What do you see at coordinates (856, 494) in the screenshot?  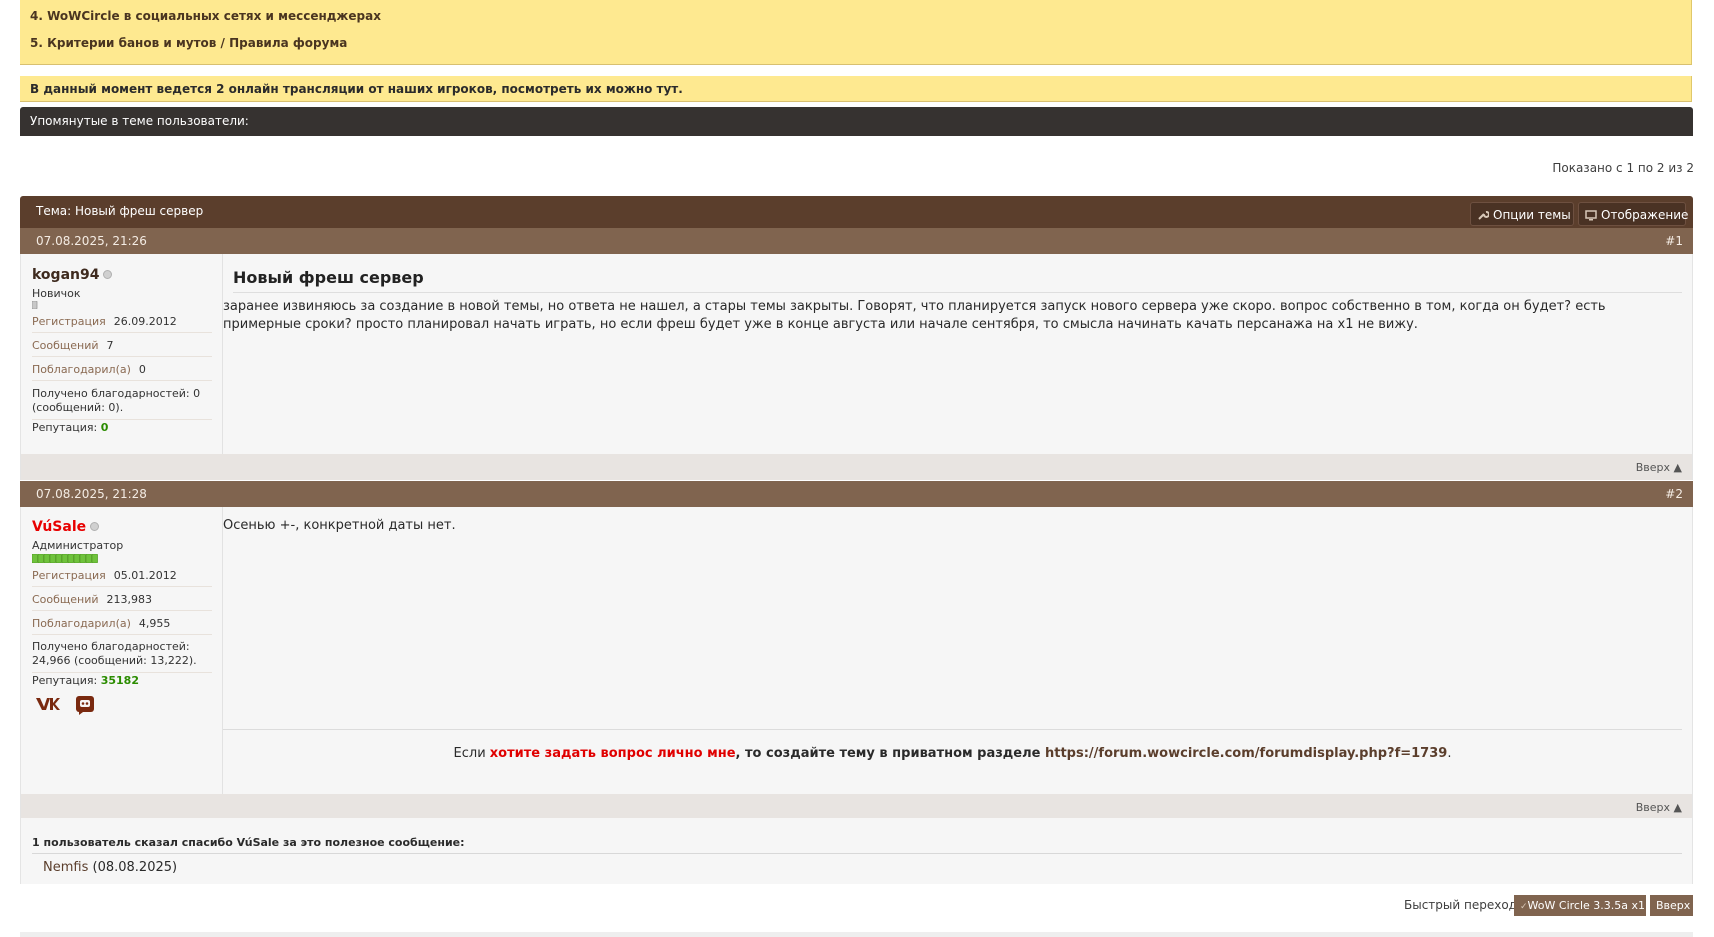 I see `post-header-2: 07.08.2025, 21:28 #2` at bounding box center [856, 494].